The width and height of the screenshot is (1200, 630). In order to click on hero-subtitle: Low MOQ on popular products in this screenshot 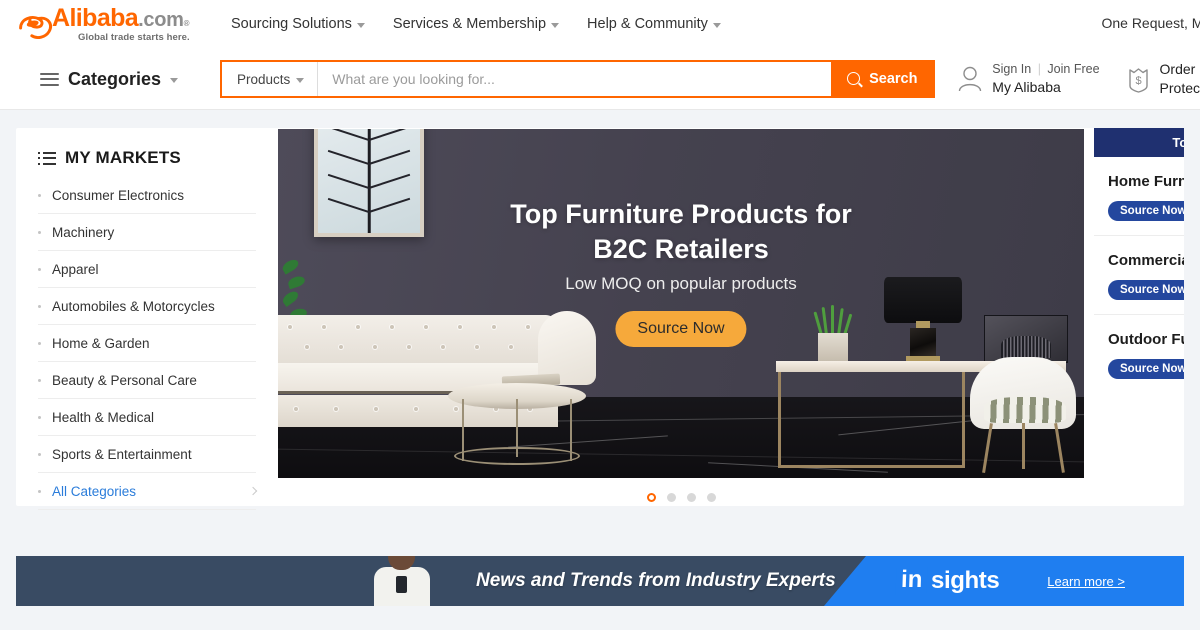, I will do `click(681, 283)`.